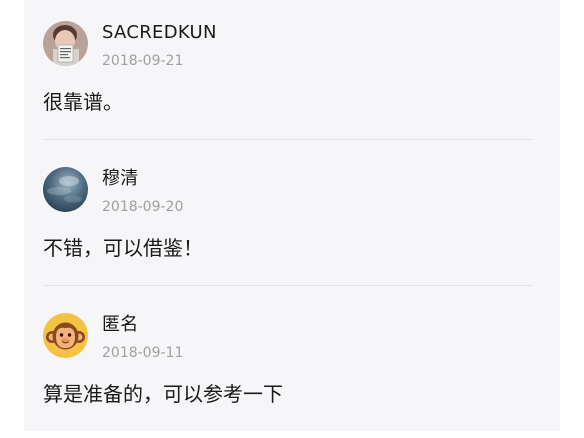 The width and height of the screenshot is (584, 438). Describe the element at coordinates (65, 335) in the screenshot. I see `monkey-avatar-icon` at that location.